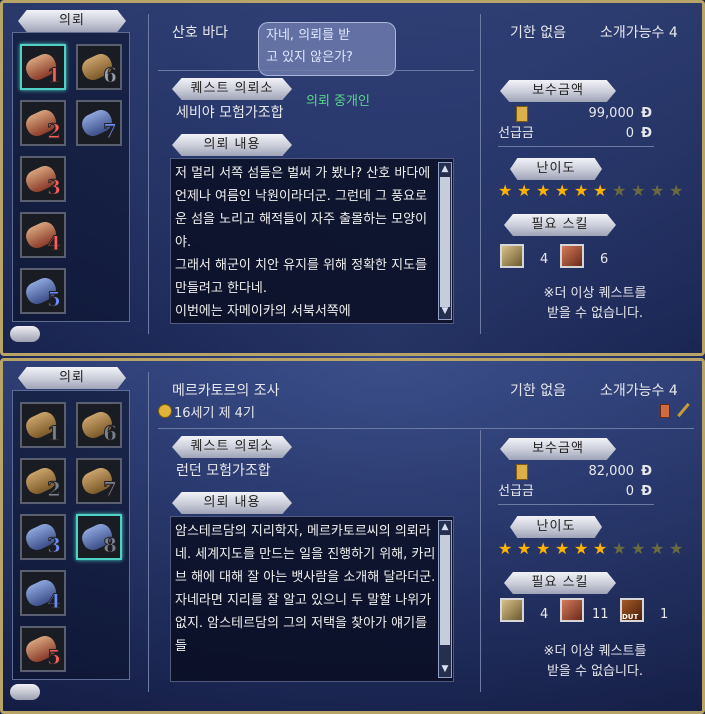 The image size is (705, 714). I want to click on quest-slot-8: 8, so click(99, 537).